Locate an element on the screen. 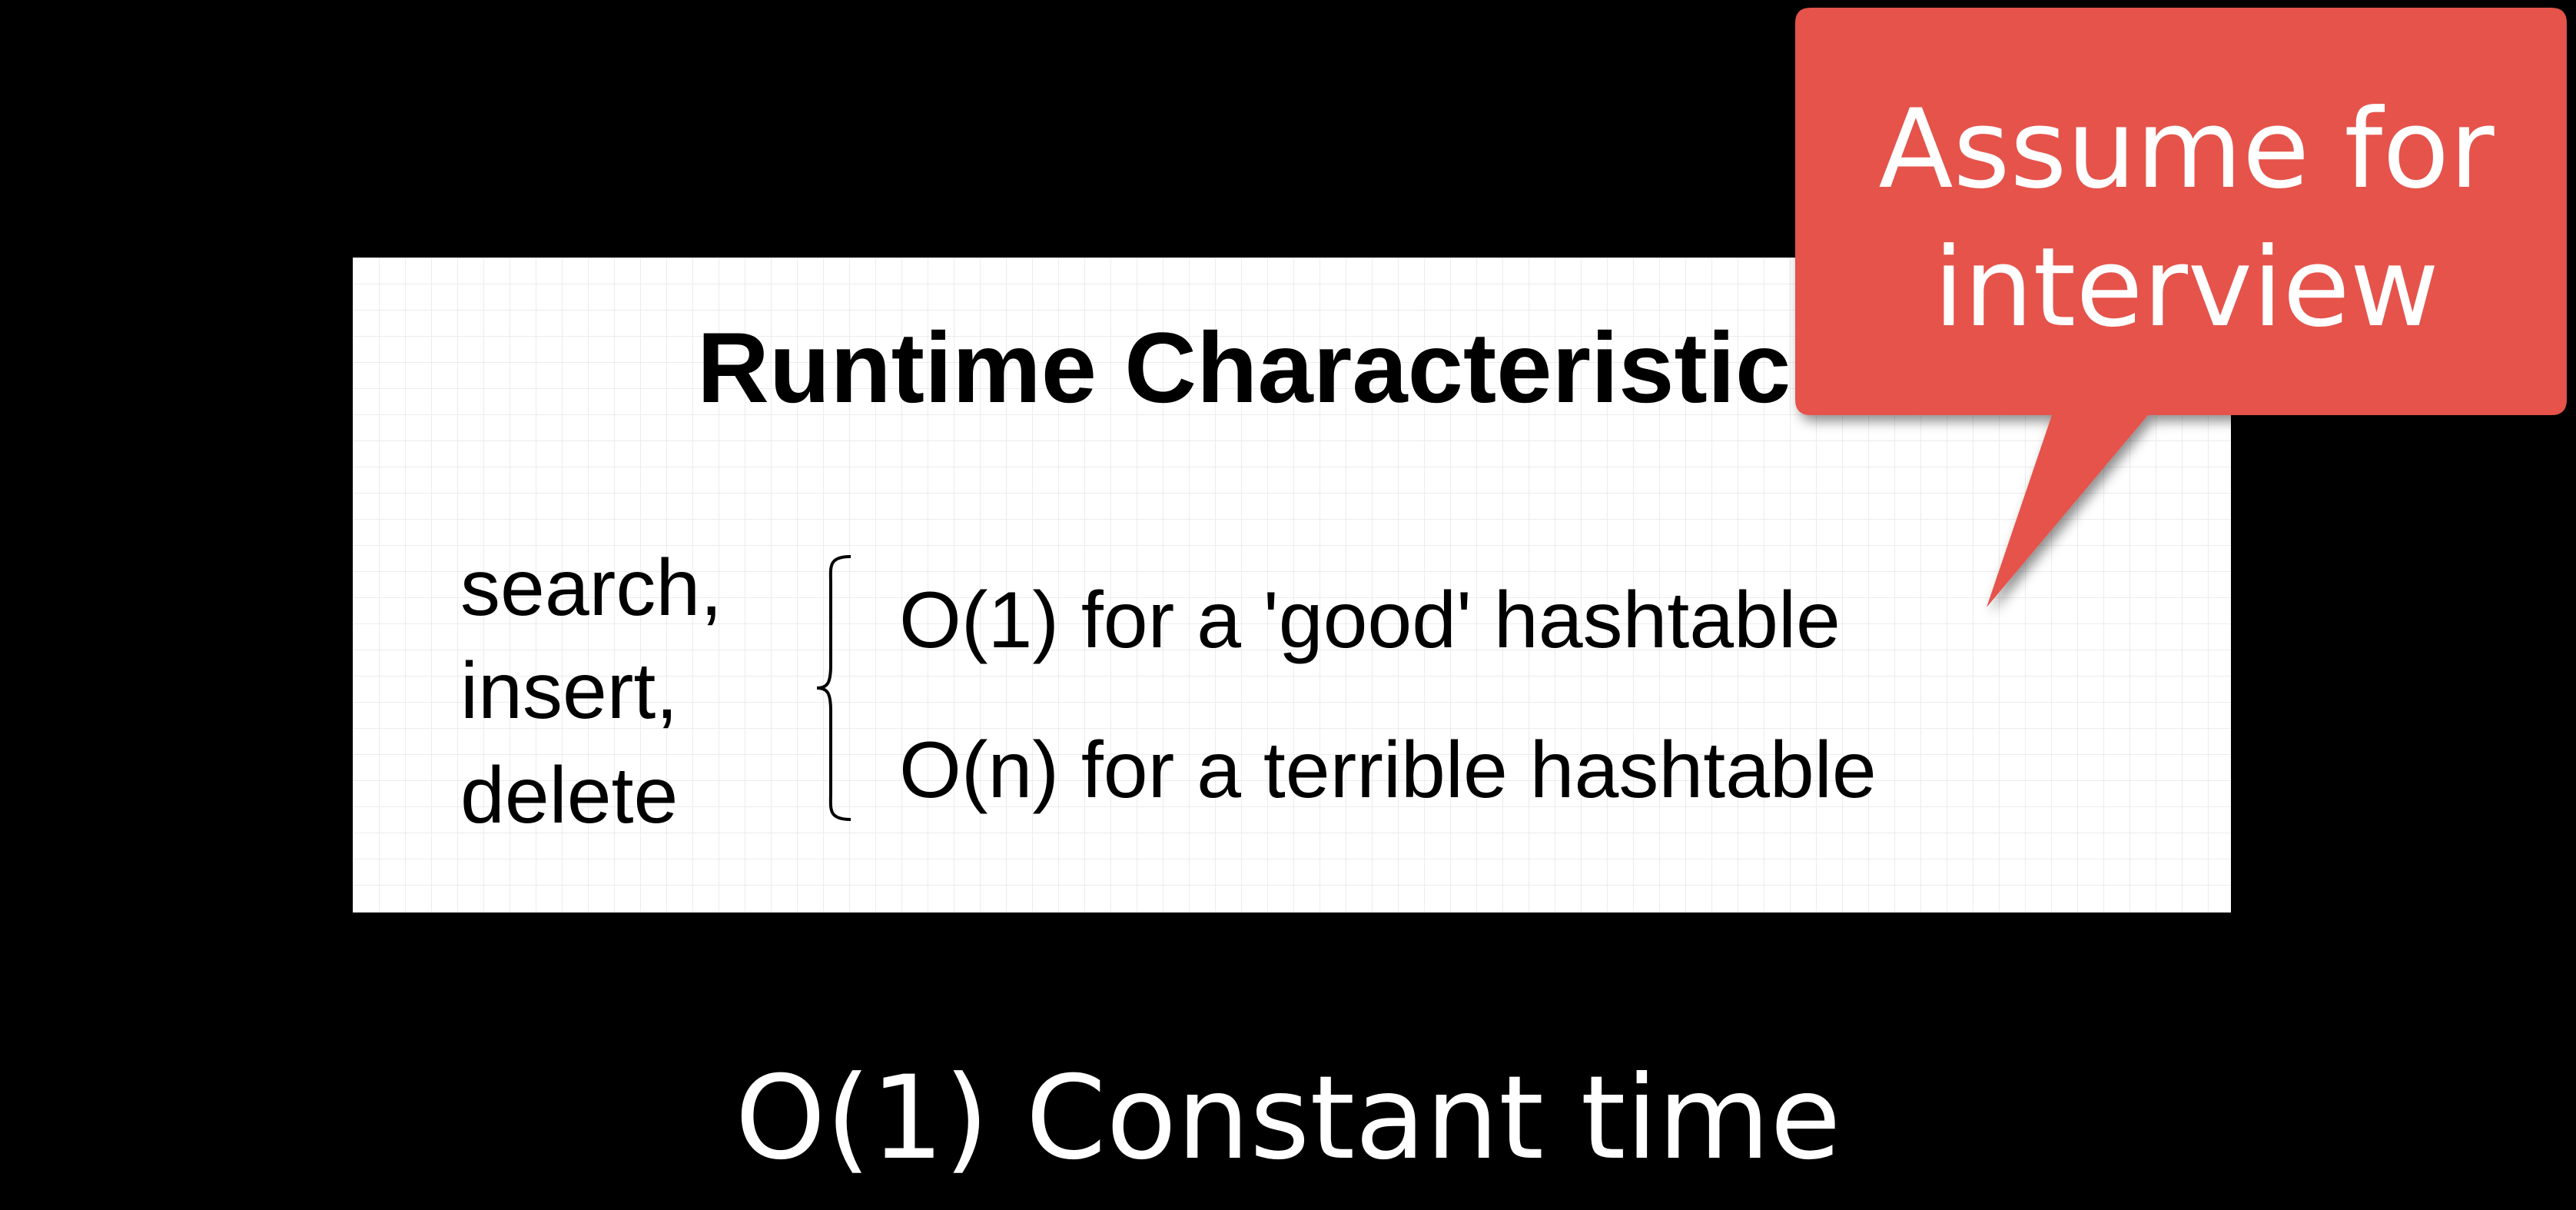 The width and height of the screenshot is (2576, 1210). callout-line-2: interview is located at coordinates (2186, 287).